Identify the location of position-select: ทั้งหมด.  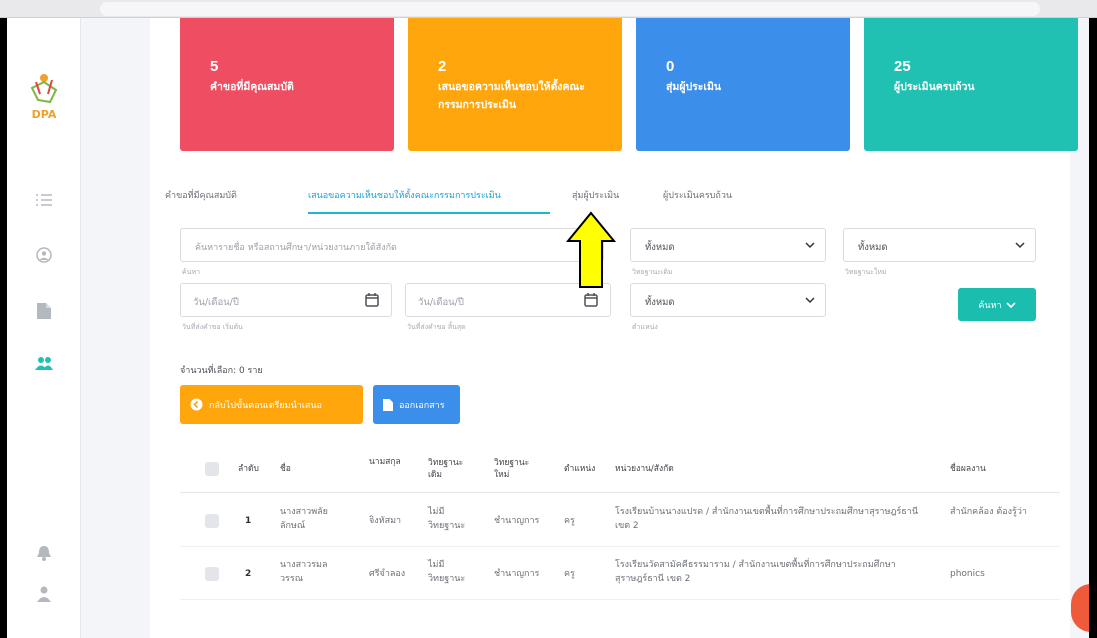
(728, 300).